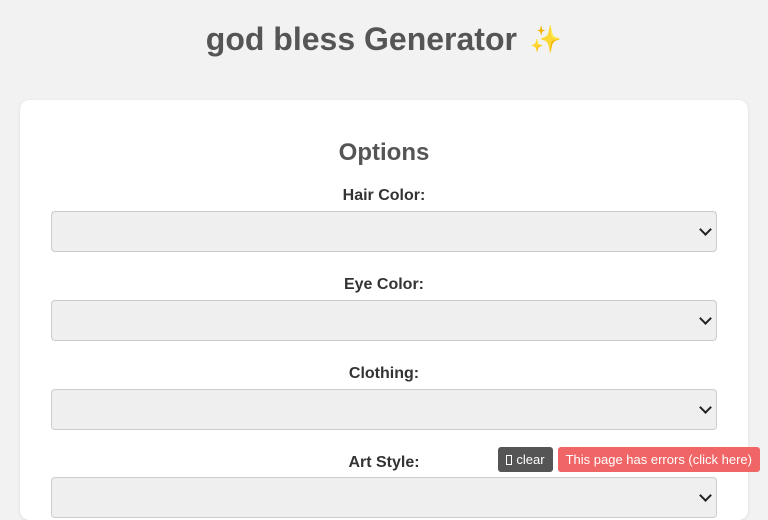 This screenshot has height=520, width=768. I want to click on clothing-label: Clothing:, so click(384, 373).